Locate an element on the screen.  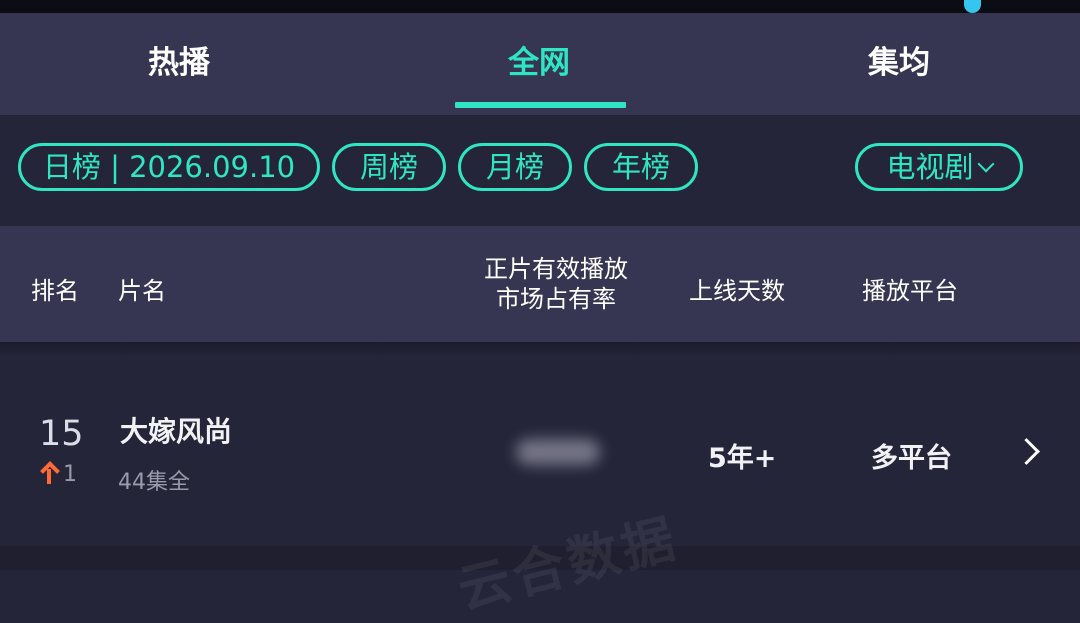
platform-value: 多平台 is located at coordinates (911, 458).